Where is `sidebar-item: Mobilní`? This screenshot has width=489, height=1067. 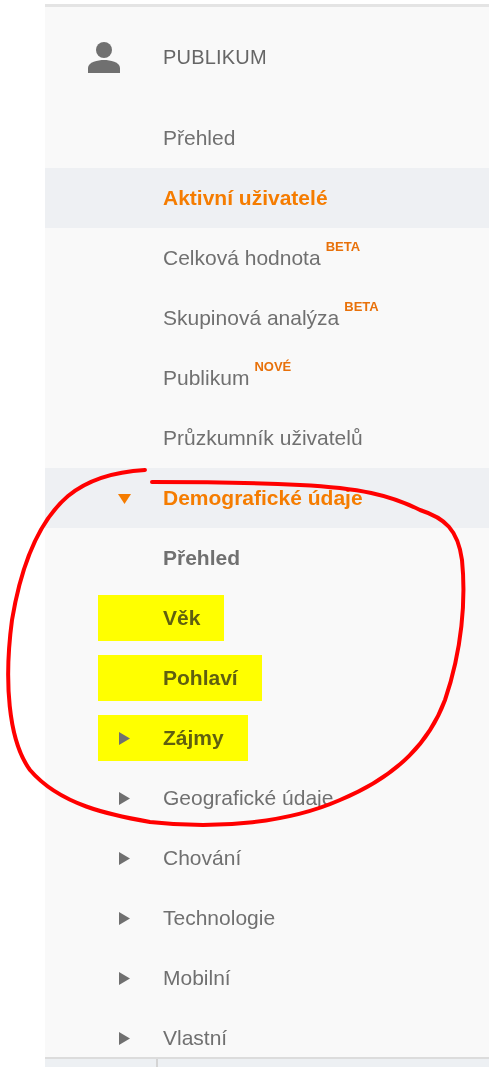 sidebar-item: Mobilní is located at coordinates (267, 978).